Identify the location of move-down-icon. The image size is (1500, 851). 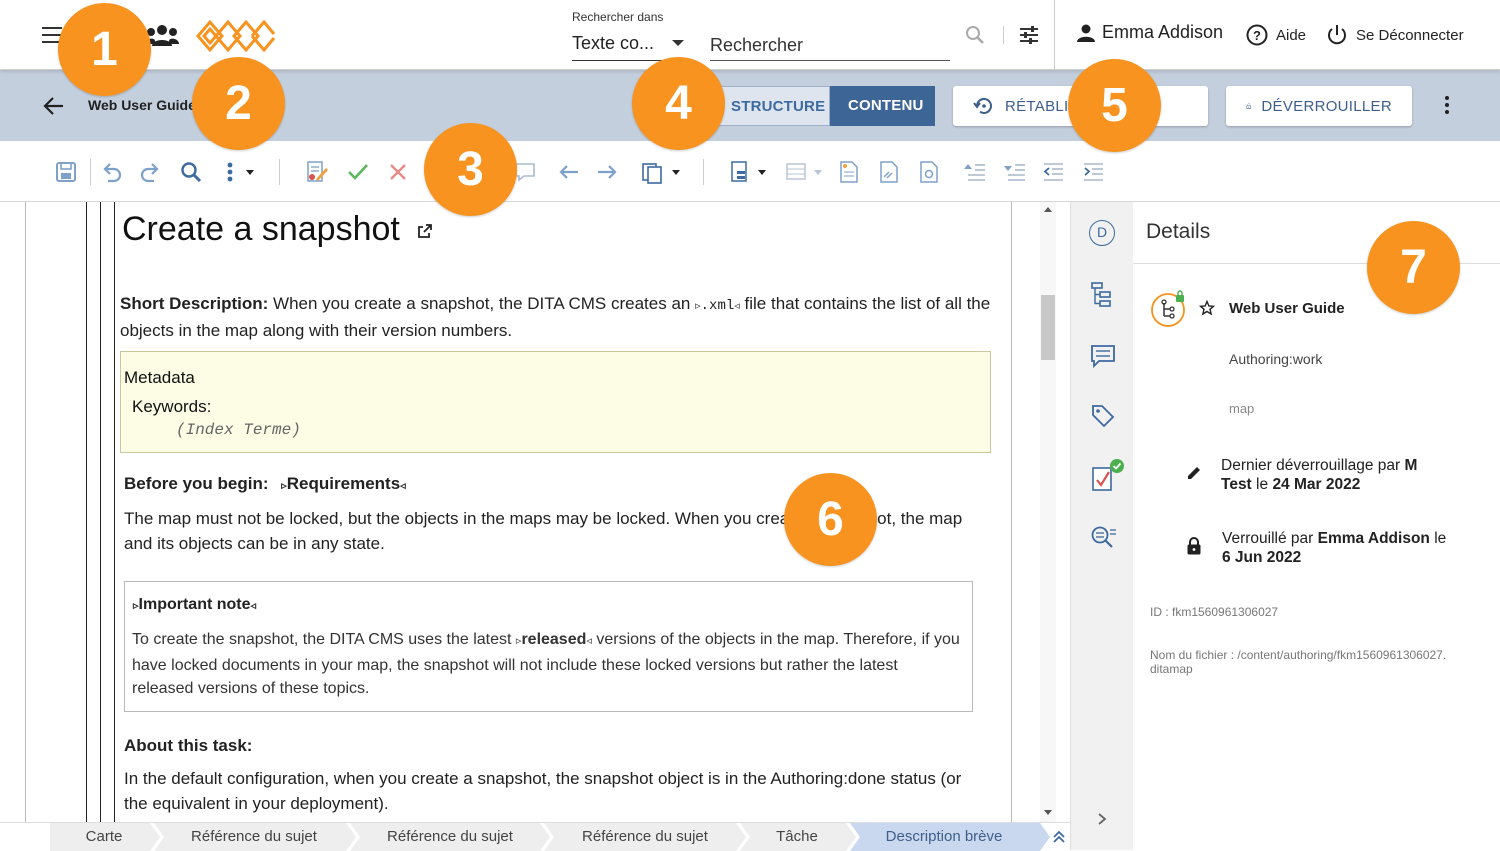
(1015, 172).